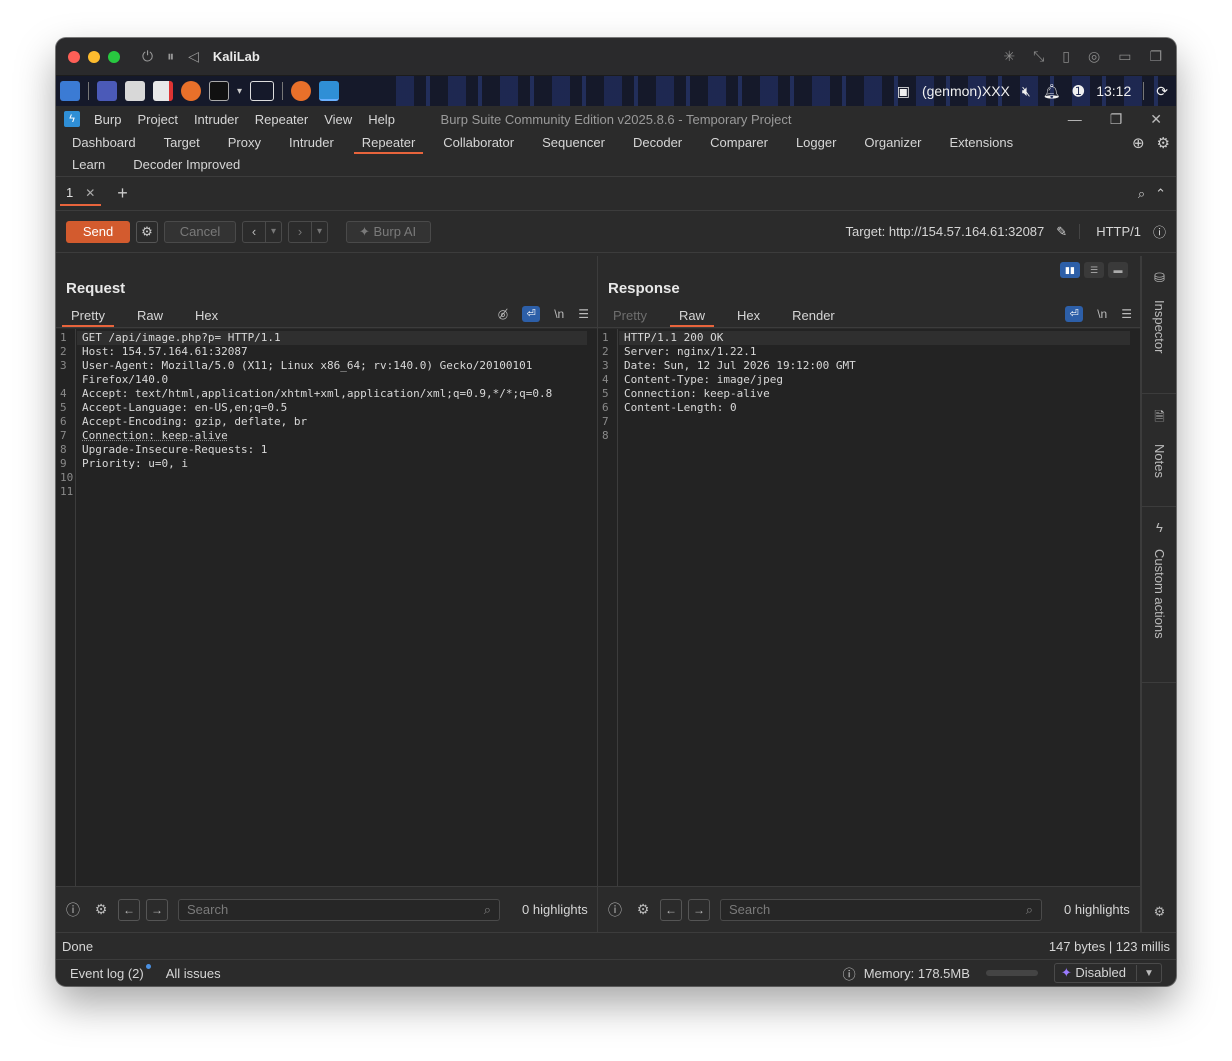 The width and height of the screenshot is (1232, 1061). Describe the element at coordinates (254, 232) in the screenshot. I see `history-back-icon: ‹` at that location.